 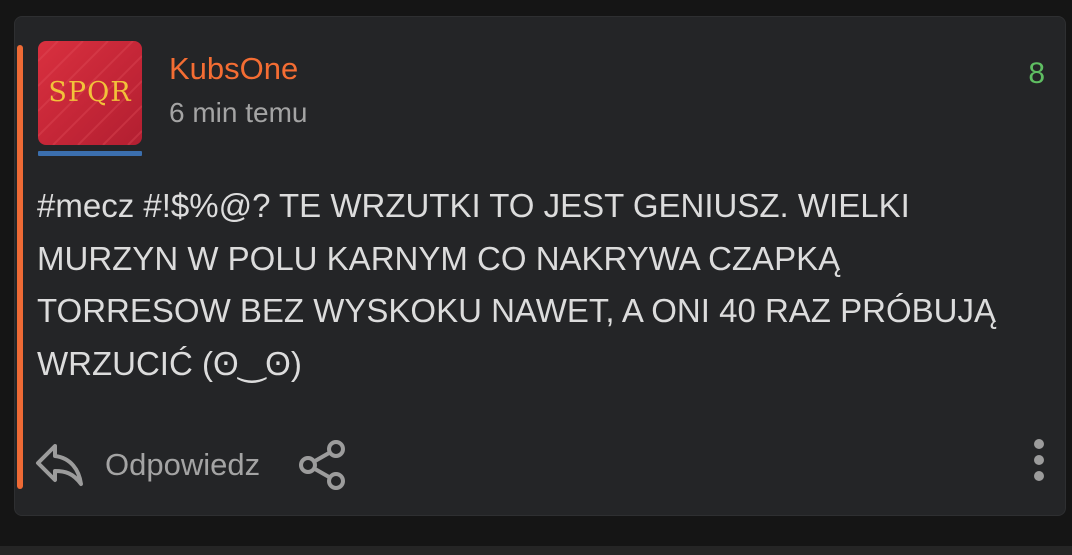 I want to click on avatar: SPQR, so click(x=90, y=93).